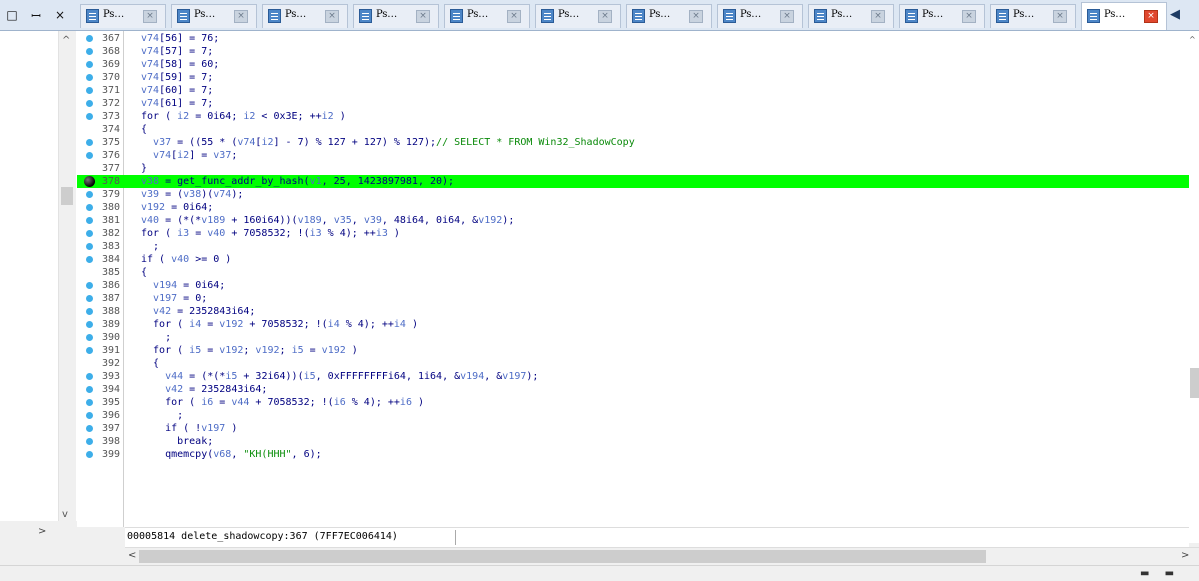  Describe the element at coordinates (633, 90) in the screenshot. I see `code-line: 371 v74[60] = 7;` at that location.